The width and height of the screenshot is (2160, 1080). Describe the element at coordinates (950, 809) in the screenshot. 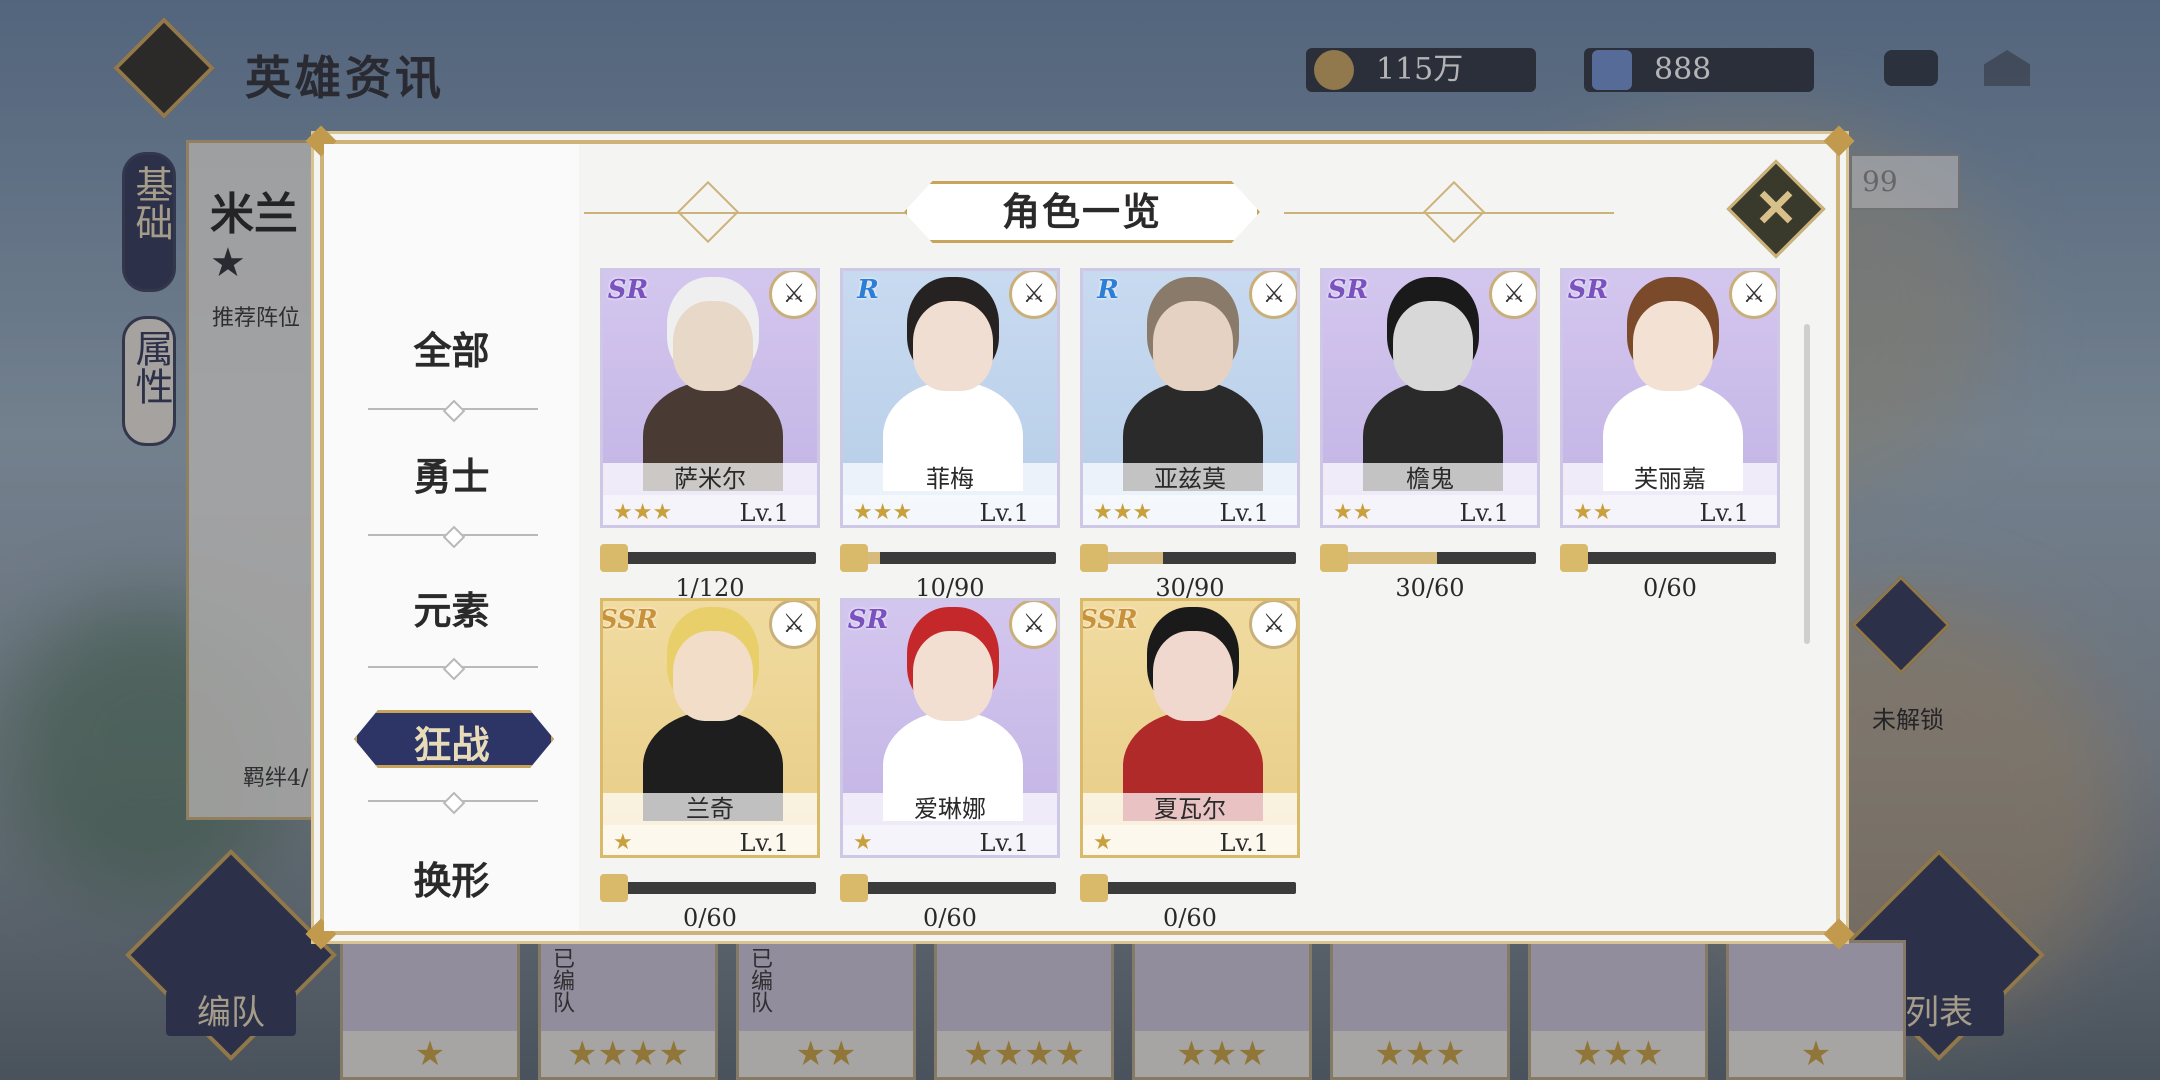

I see `hero-name: 爱琳娜` at that location.